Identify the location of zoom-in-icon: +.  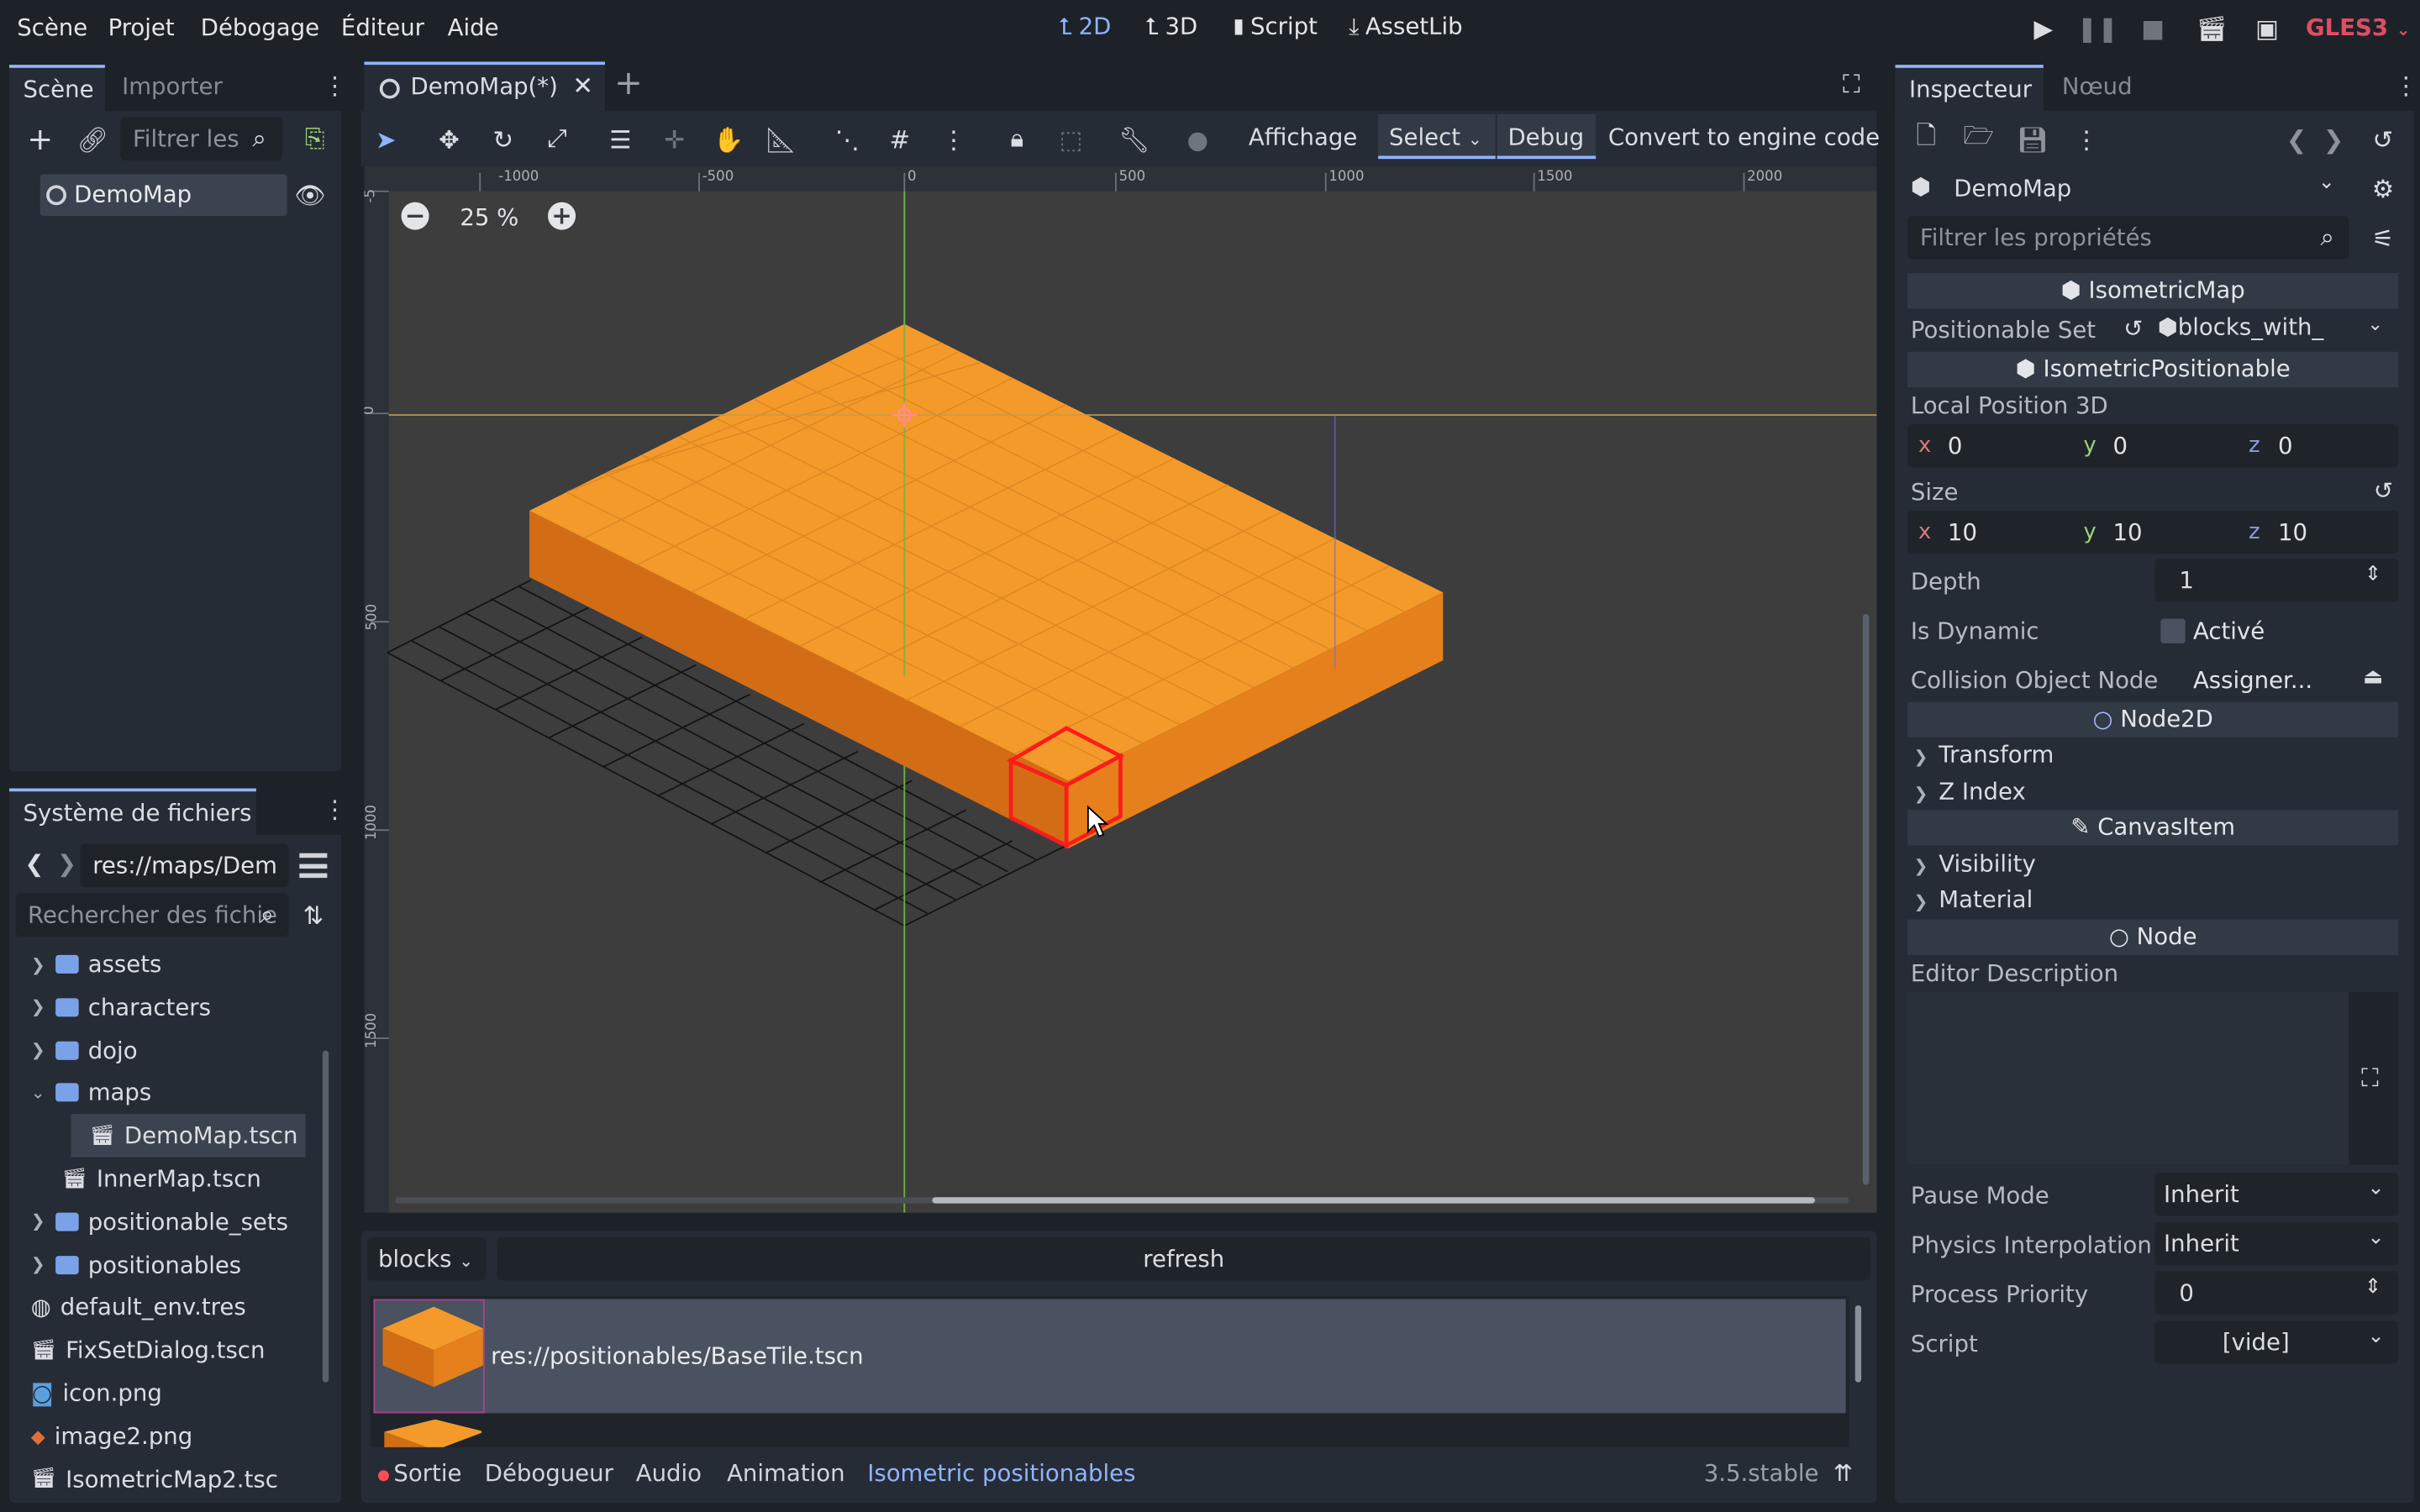
(562, 216).